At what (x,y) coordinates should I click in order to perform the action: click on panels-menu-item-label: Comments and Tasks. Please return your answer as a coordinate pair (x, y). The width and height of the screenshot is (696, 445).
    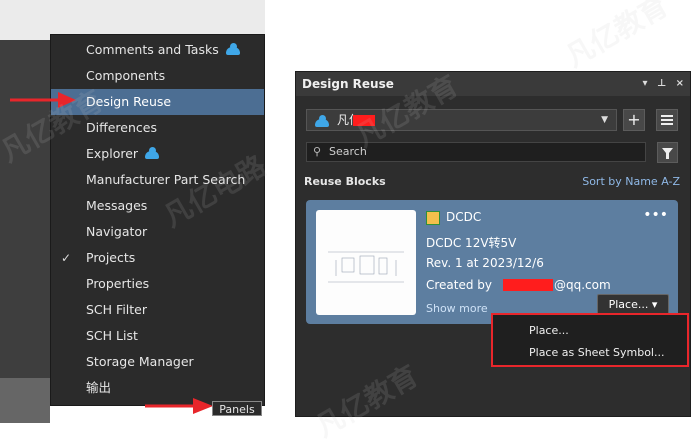
    Looking at the image, I should click on (152, 49).